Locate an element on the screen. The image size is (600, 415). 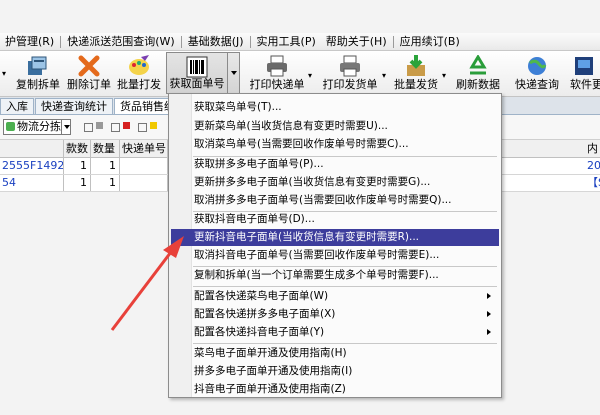
palette-icon is located at coordinates (139, 65).